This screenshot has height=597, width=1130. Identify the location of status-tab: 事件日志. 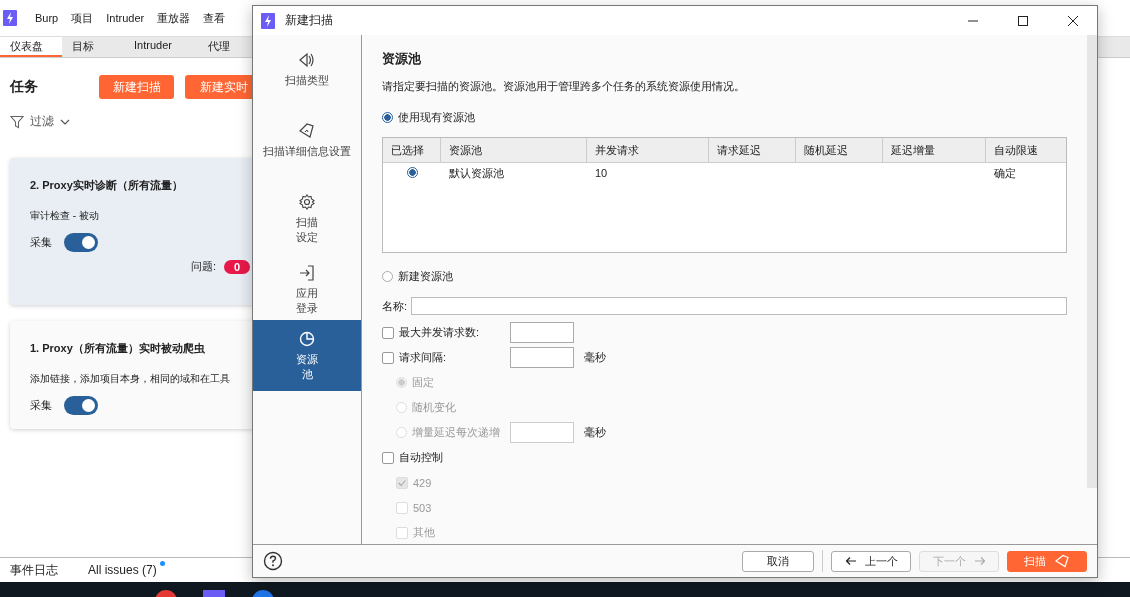
(34, 570).